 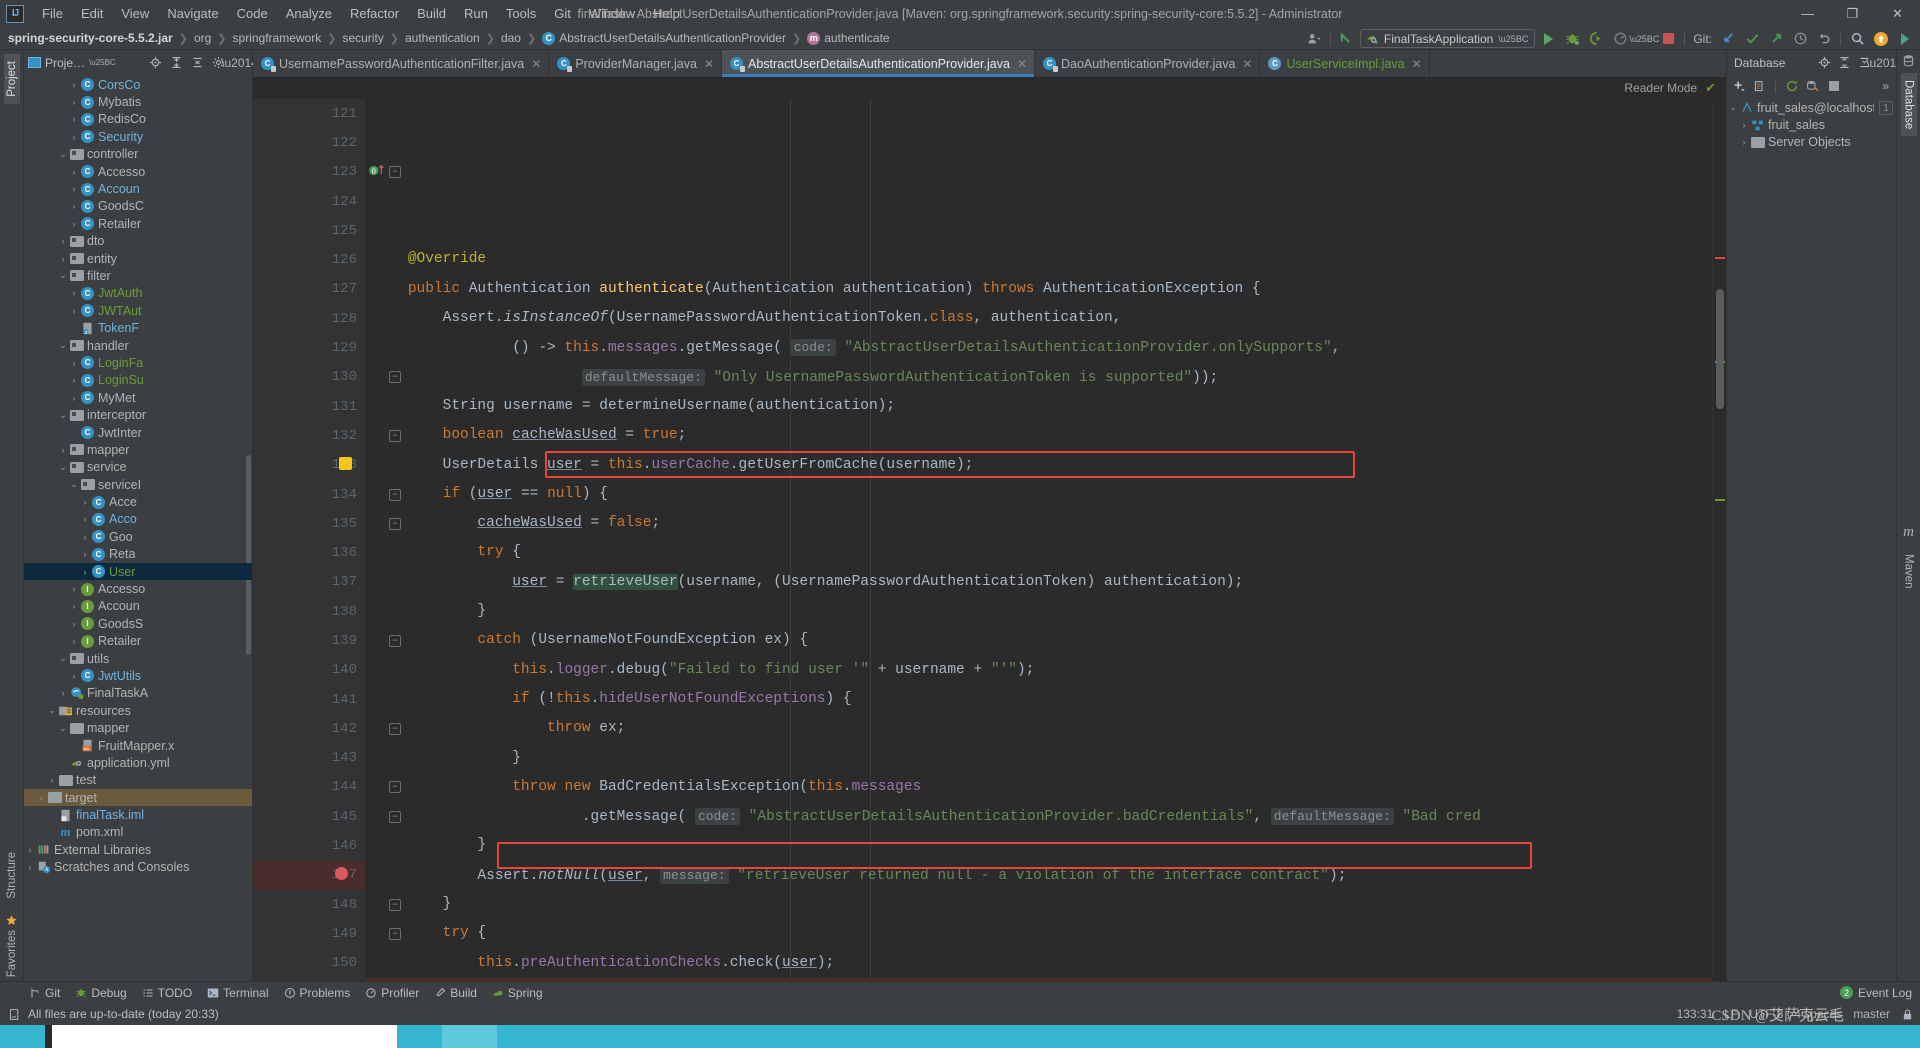 What do you see at coordinates (138, 293) in the screenshot?
I see `project-tree-row: › C JwtAuth` at bounding box center [138, 293].